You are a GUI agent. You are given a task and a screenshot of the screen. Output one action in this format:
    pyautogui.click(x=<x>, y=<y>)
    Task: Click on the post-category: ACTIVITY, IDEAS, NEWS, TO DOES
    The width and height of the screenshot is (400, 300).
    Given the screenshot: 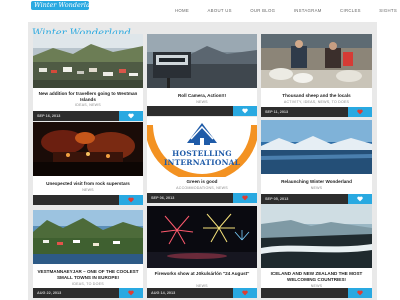 What is the action you would take?
    pyautogui.click(x=316, y=102)
    